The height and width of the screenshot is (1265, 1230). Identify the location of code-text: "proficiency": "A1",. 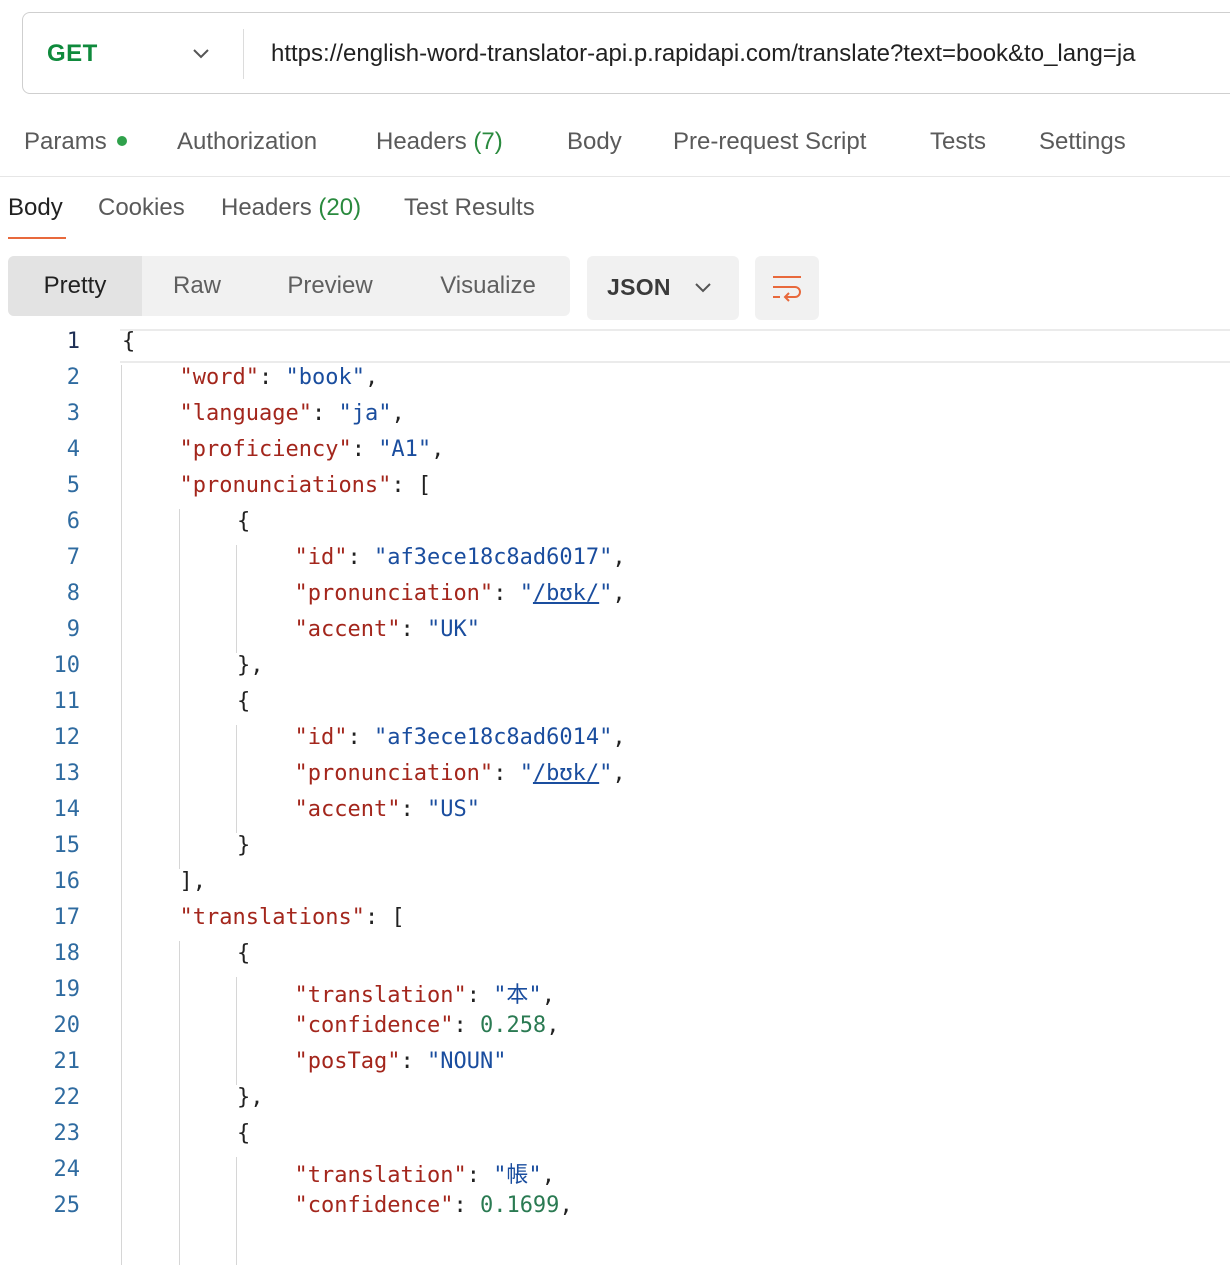
(312, 449).